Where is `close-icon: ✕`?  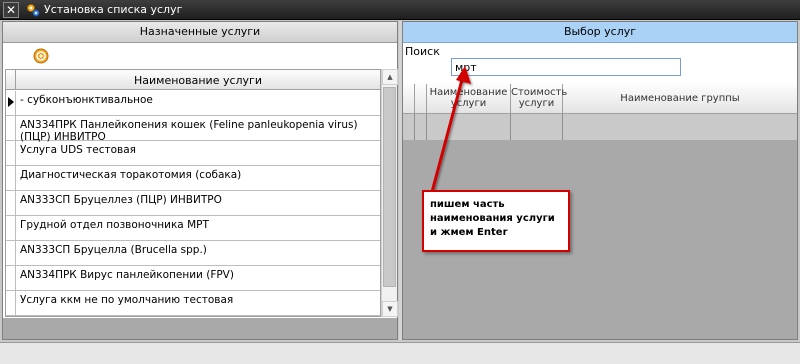
close-icon: ✕ is located at coordinates (11, 10).